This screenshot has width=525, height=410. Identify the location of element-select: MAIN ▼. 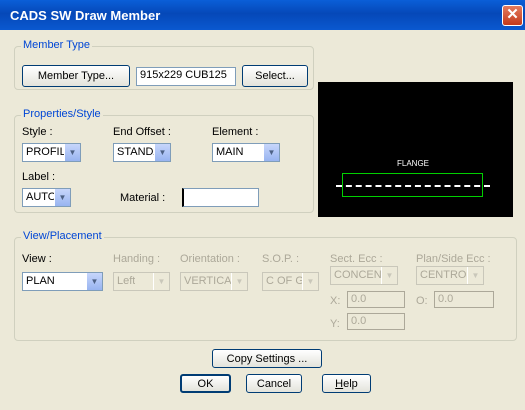
(246, 152).